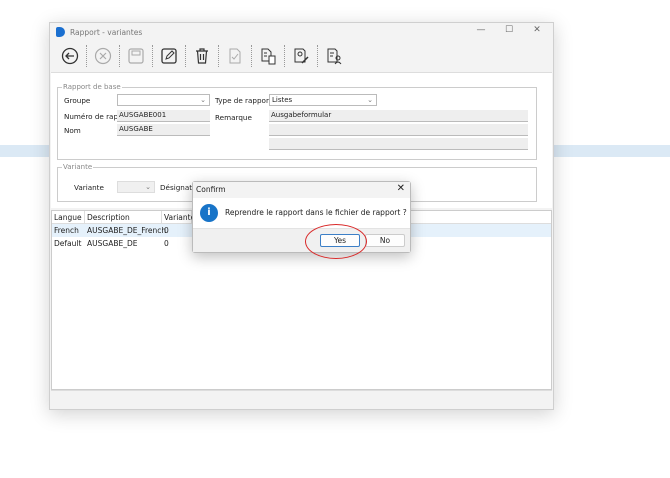 The width and height of the screenshot is (670, 478). I want to click on copy-document-icon, so click(268, 56).